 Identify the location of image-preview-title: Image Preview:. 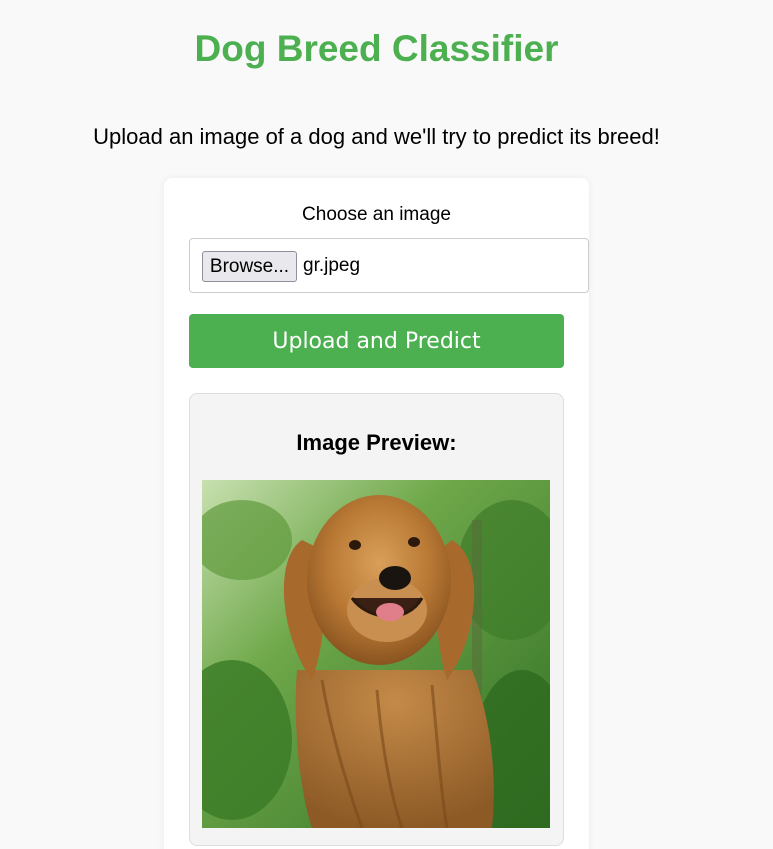
(376, 442).